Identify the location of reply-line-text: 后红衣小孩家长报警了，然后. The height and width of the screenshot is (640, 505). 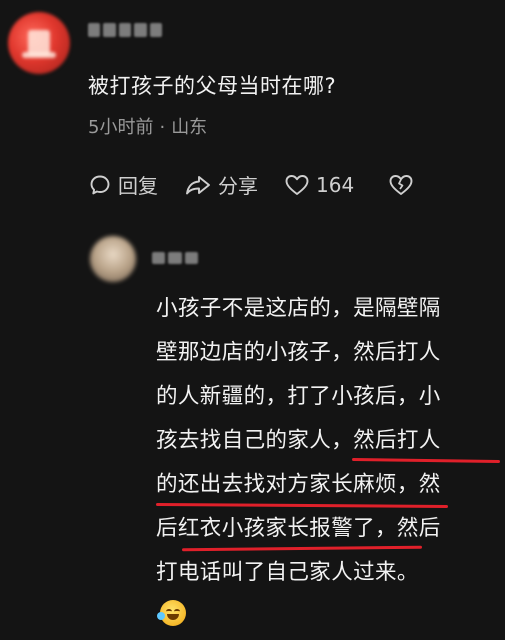
(298, 528).